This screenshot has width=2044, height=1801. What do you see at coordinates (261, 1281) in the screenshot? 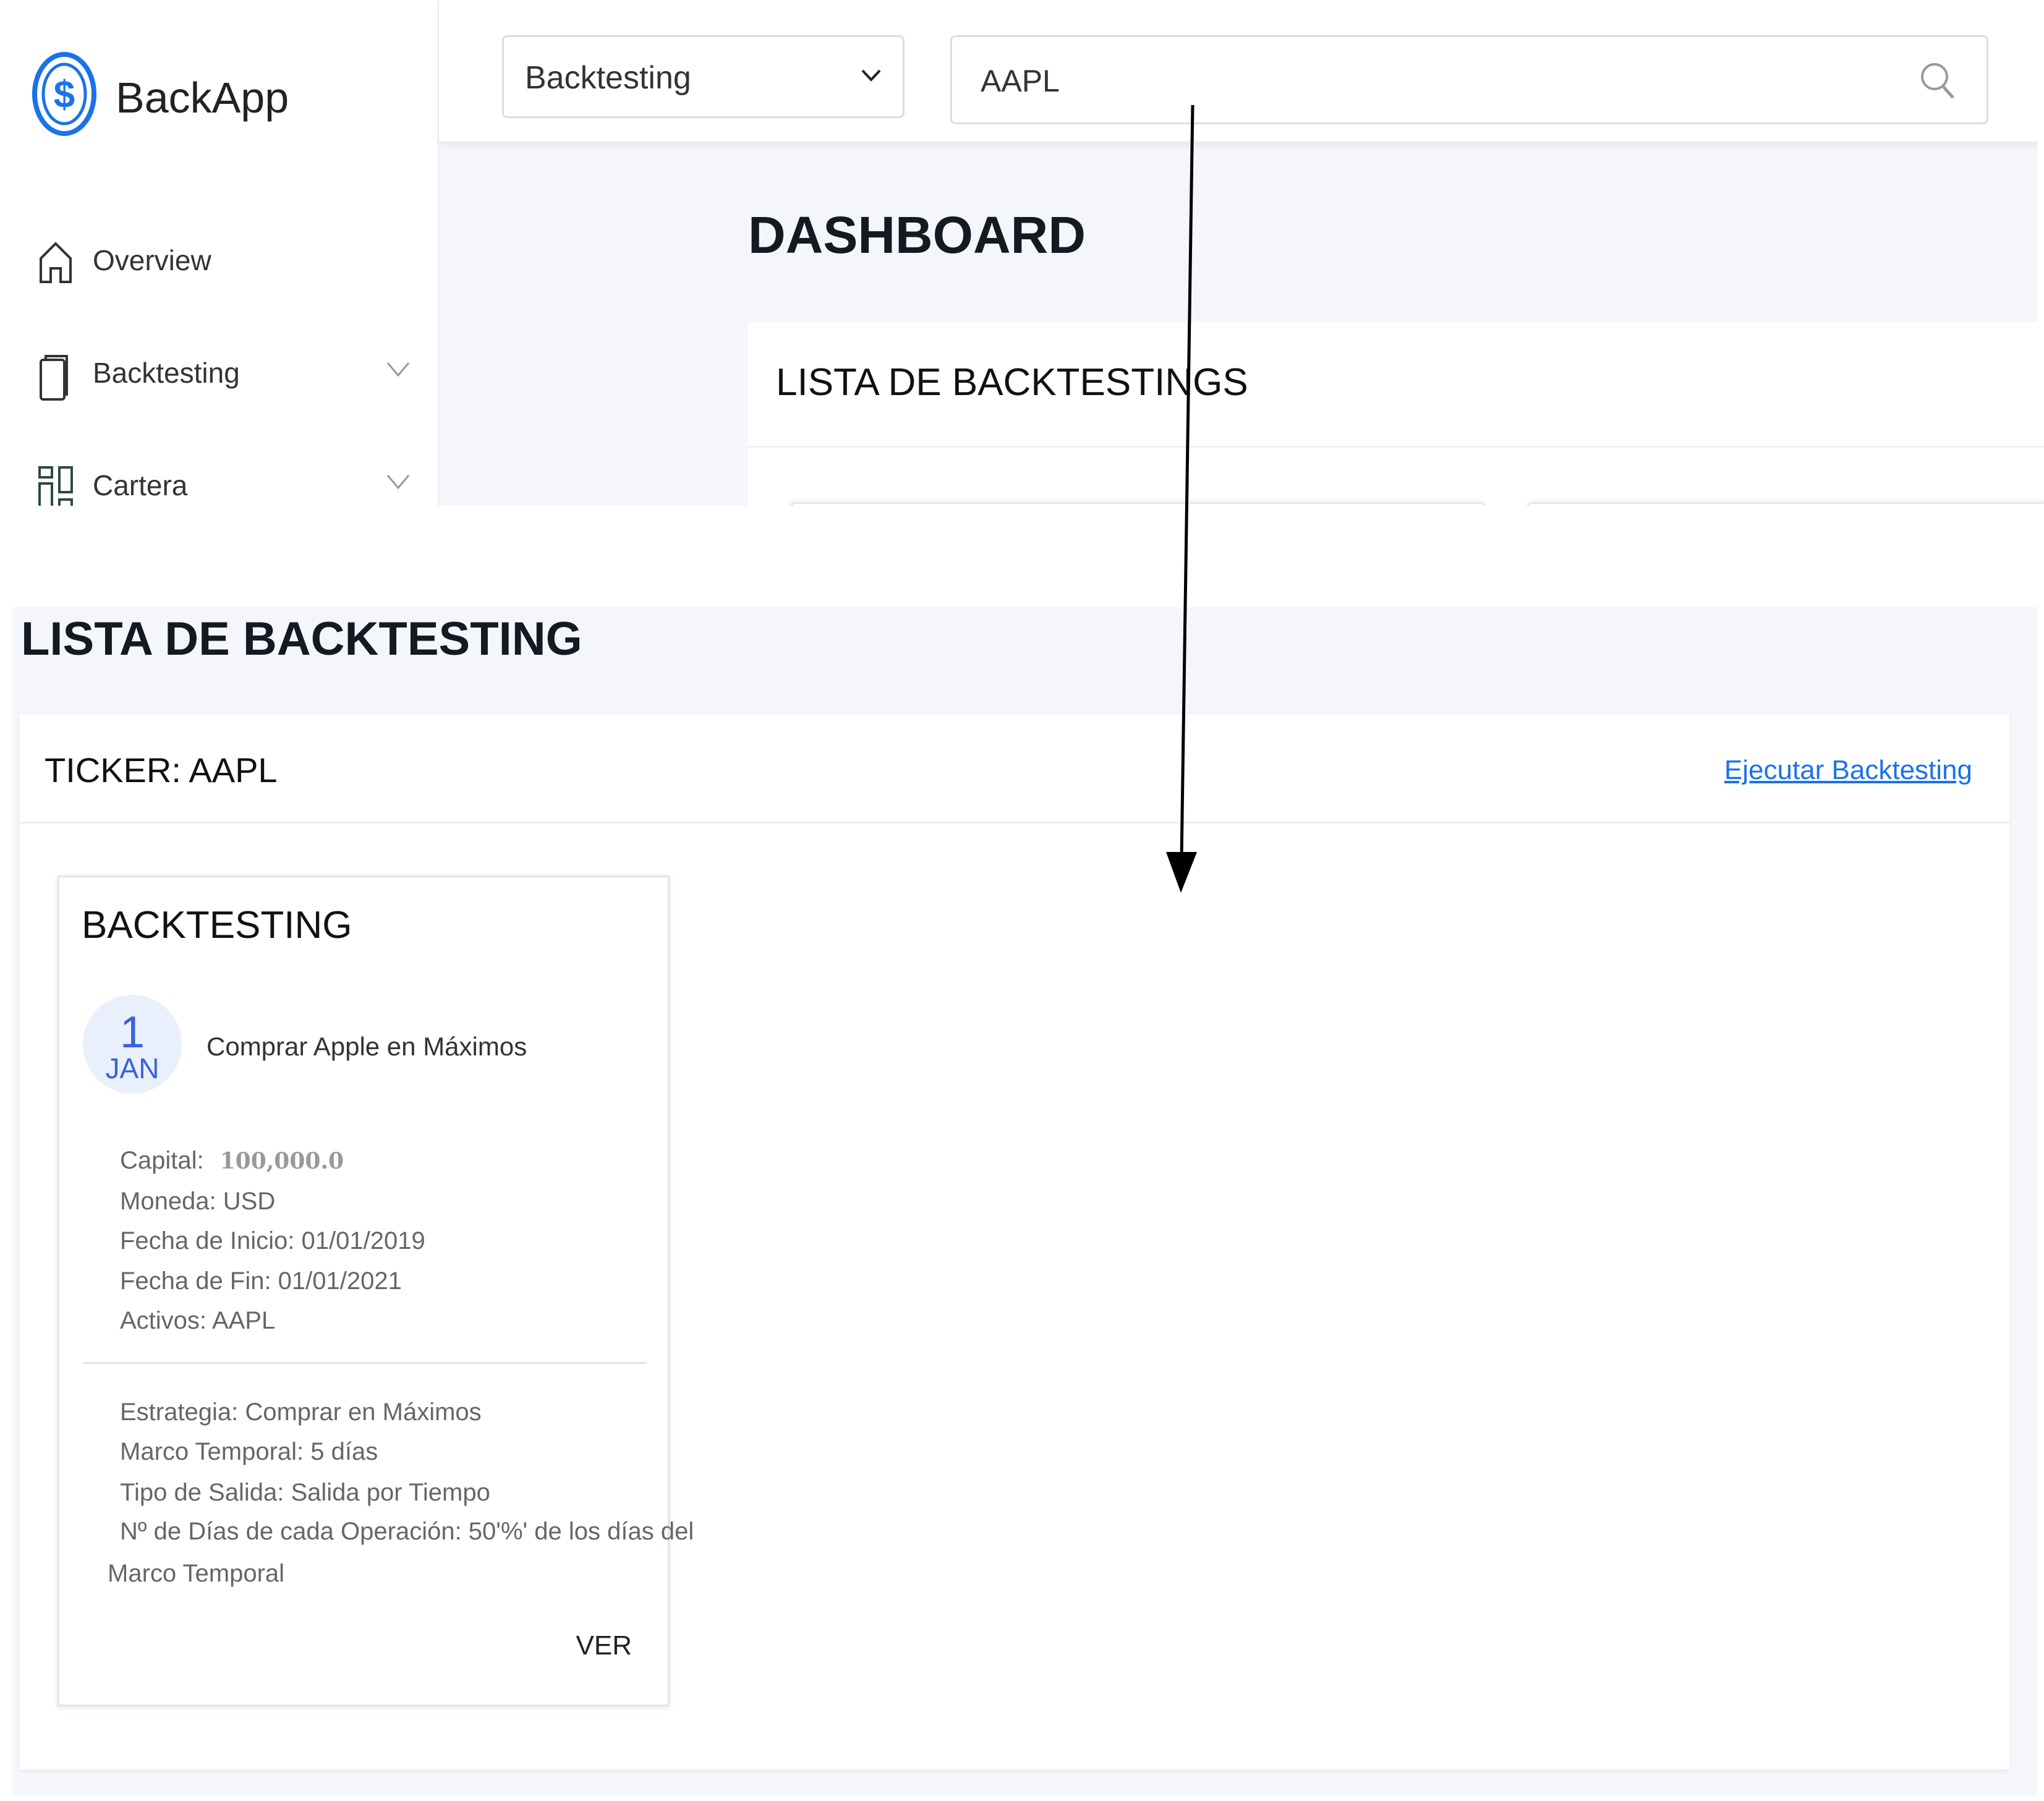
I see `detail-end-date: Fecha de Fin: 01/01/2021` at bounding box center [261, 1281].